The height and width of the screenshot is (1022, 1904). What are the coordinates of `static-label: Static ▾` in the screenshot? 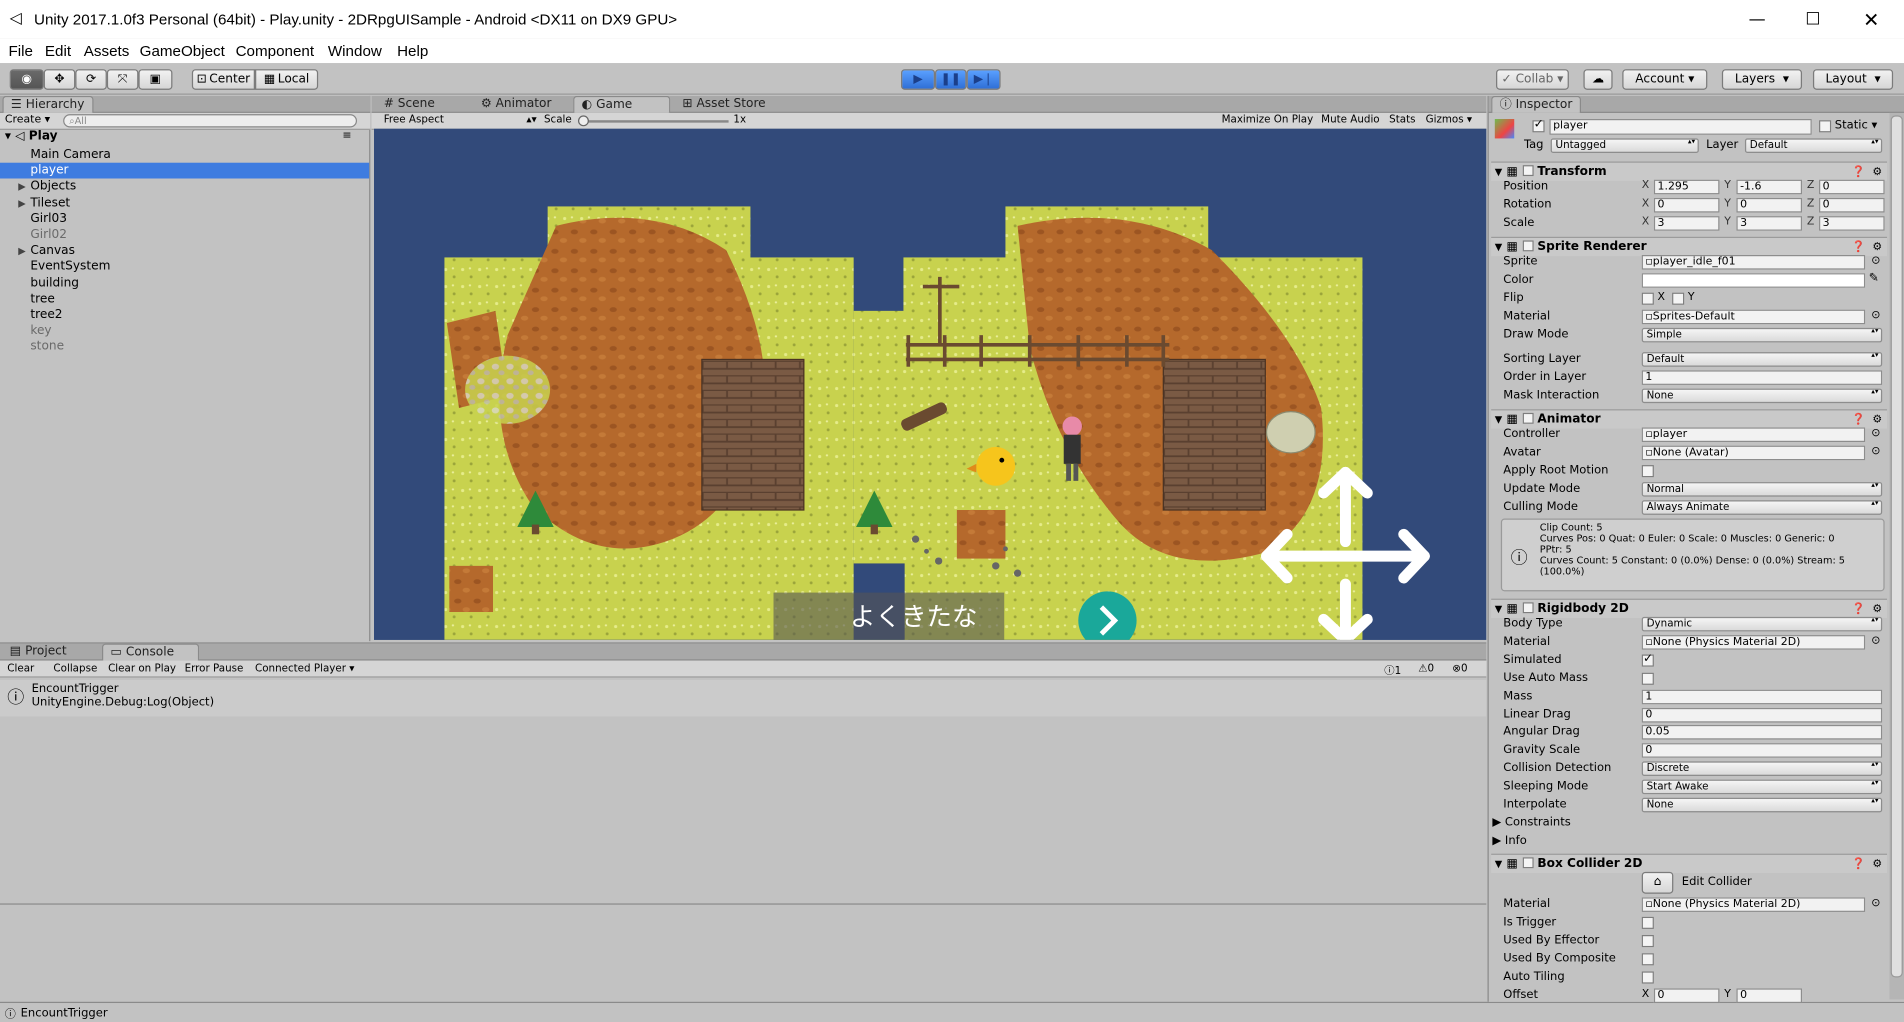 It's located at (1856, 125).